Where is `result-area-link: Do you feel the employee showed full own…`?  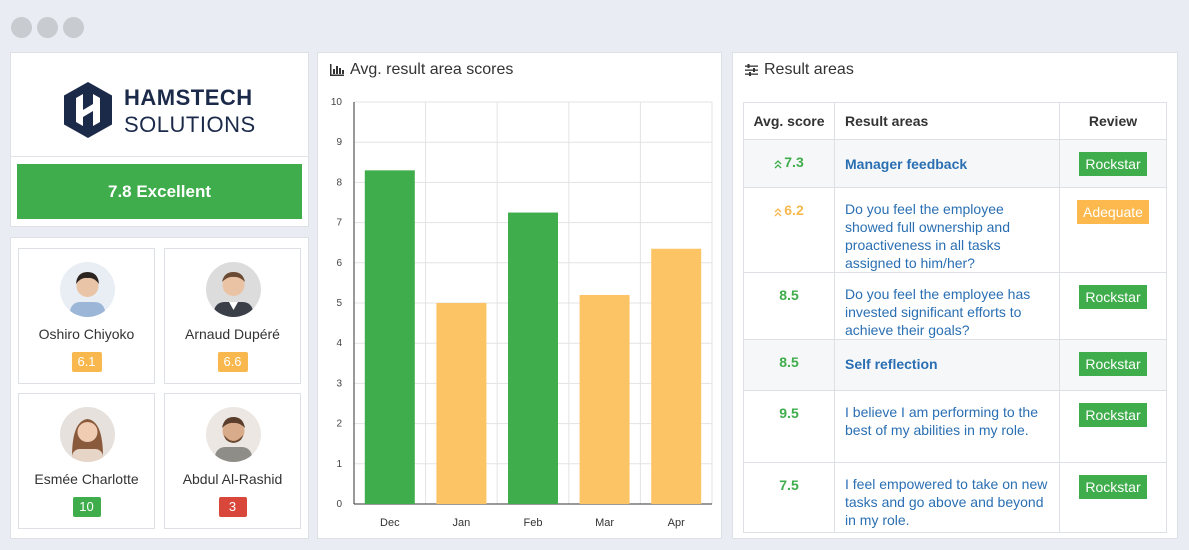
result-area-link: Do you feel the employee showed full own… is located at coordinates (947, 230).